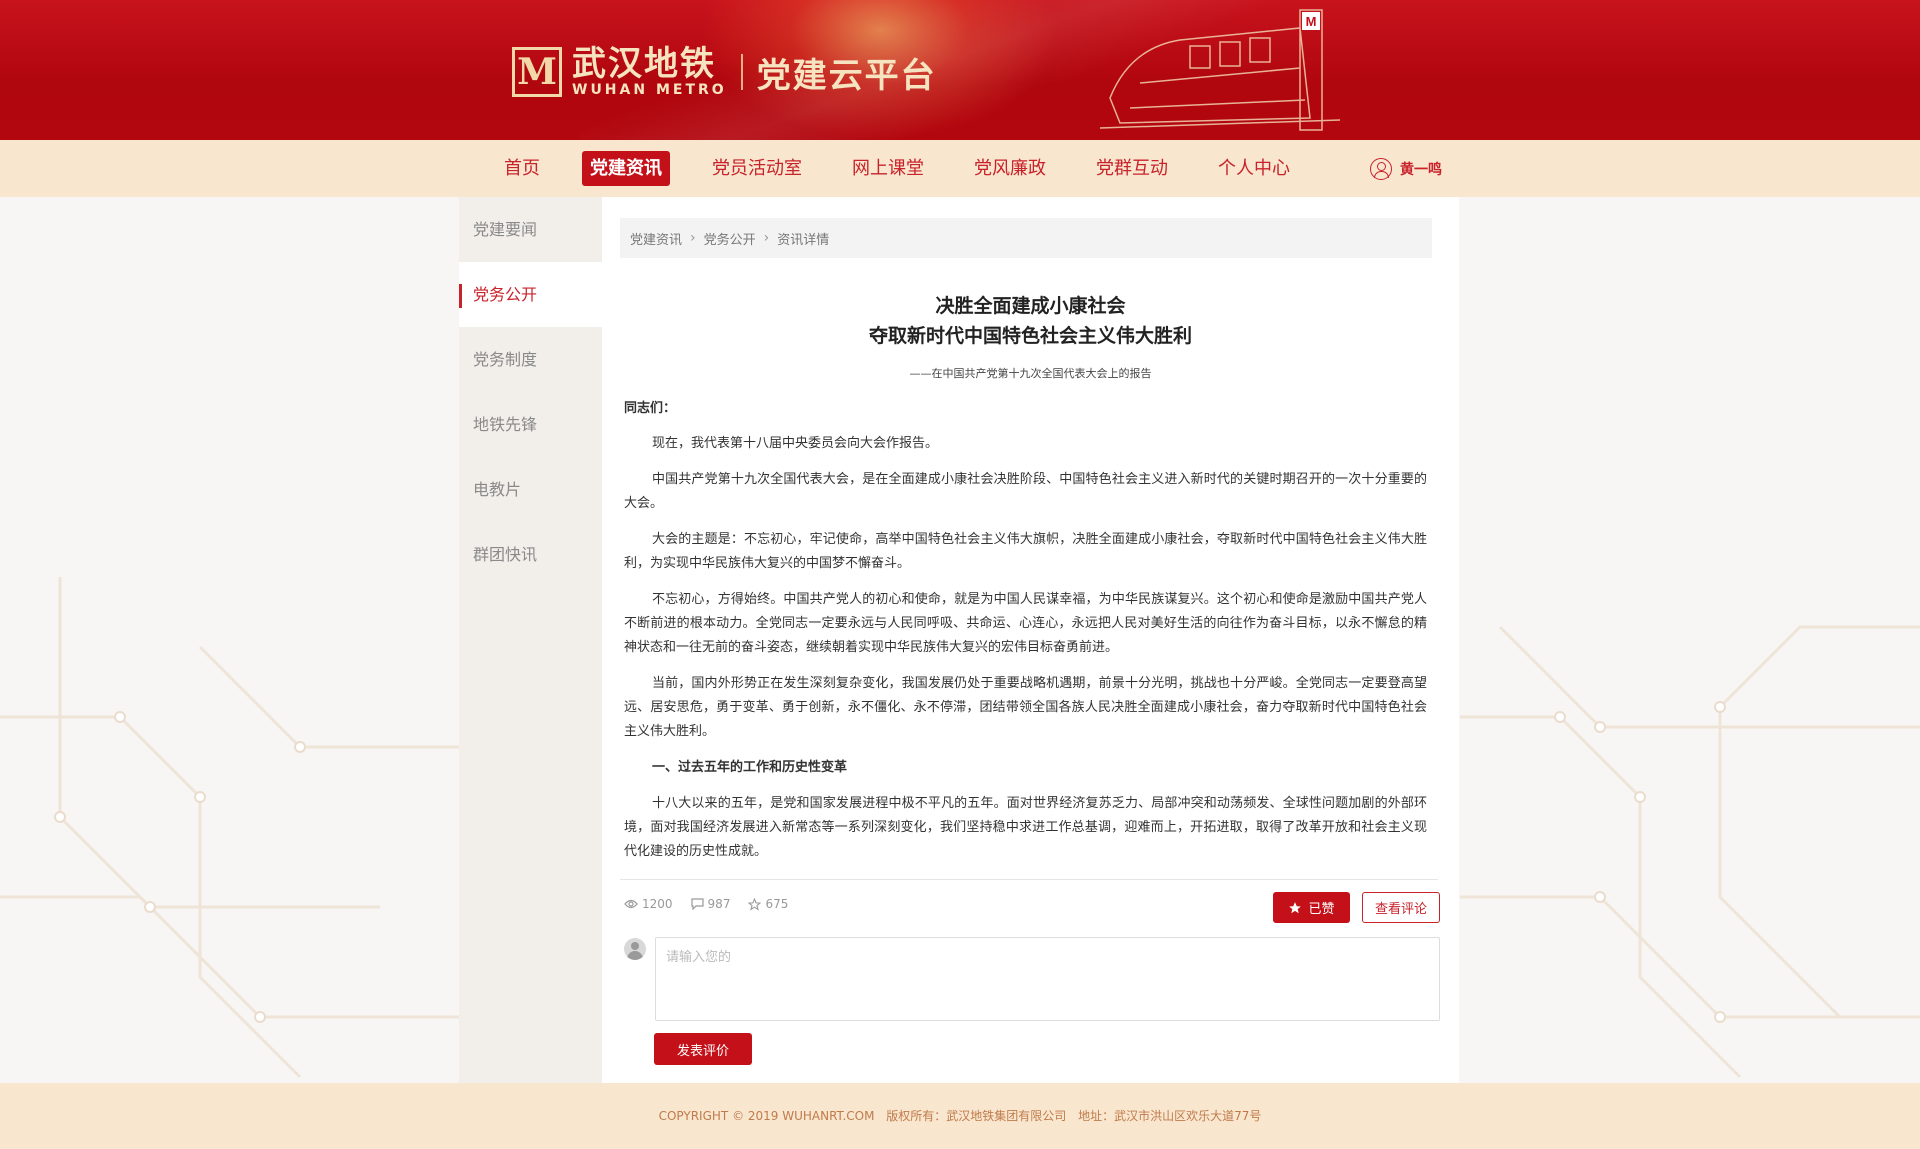  I want to click on brand-name: 武汉地铁 WUHAN METRO, so click(649, 72).